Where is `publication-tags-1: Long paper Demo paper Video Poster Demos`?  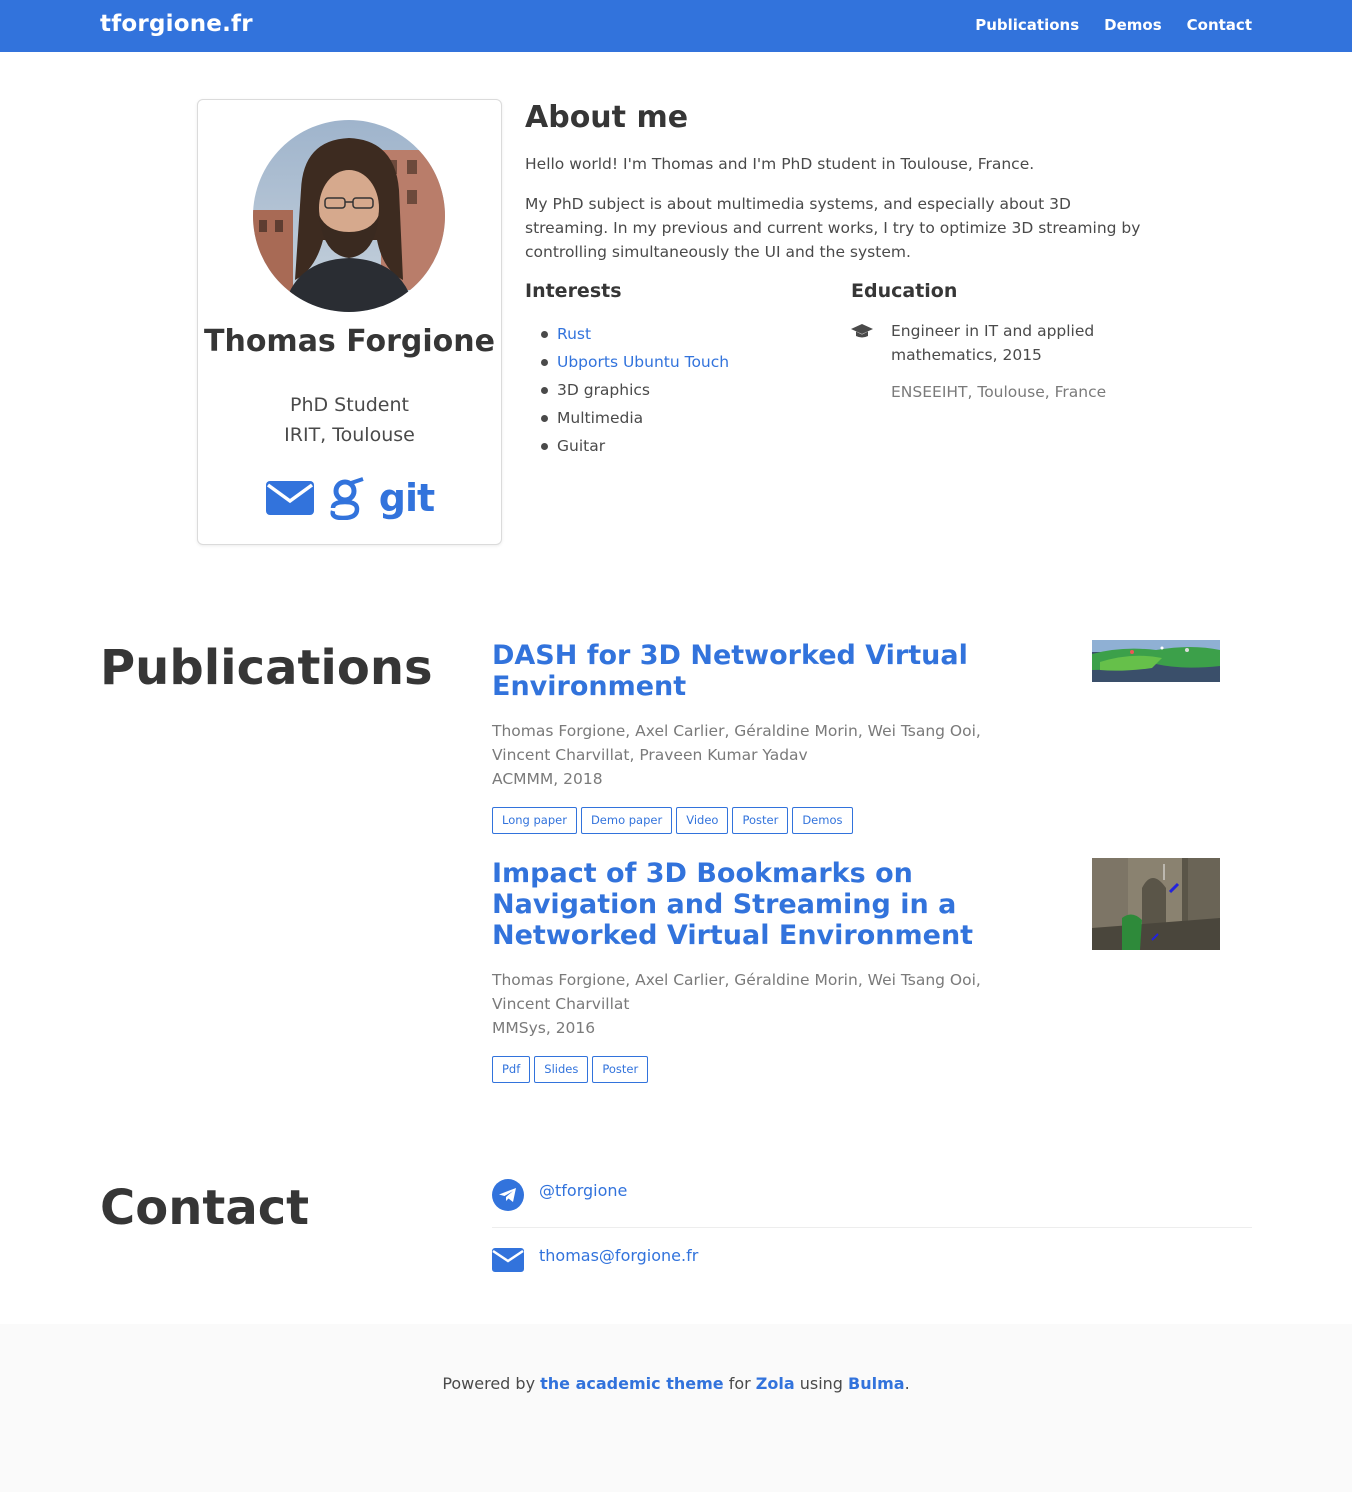
publication-tags-1: Long paper Demo paper Video Poster Demos is located at coordinates (672, 820).